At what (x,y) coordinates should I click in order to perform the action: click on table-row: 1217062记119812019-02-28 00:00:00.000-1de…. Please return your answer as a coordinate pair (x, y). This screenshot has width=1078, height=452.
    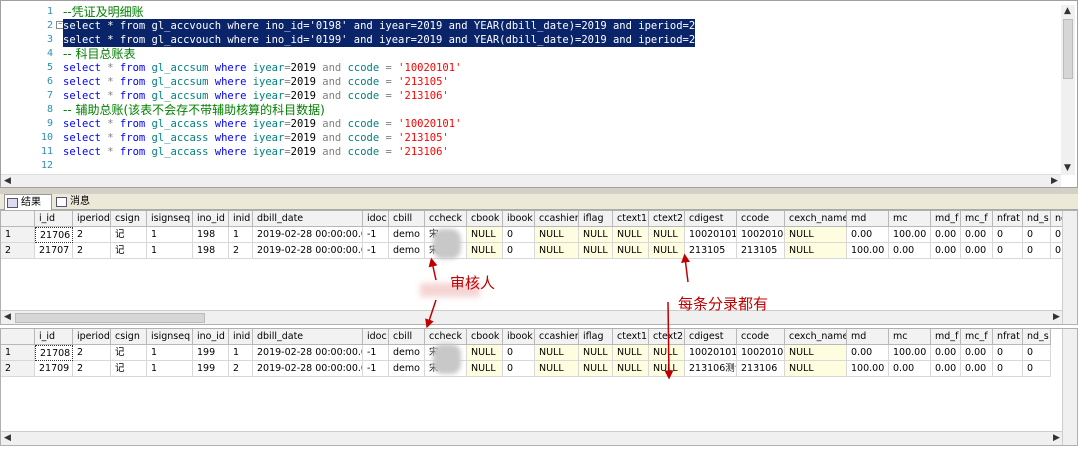
    Looking at the image, I should click on (532, 235).